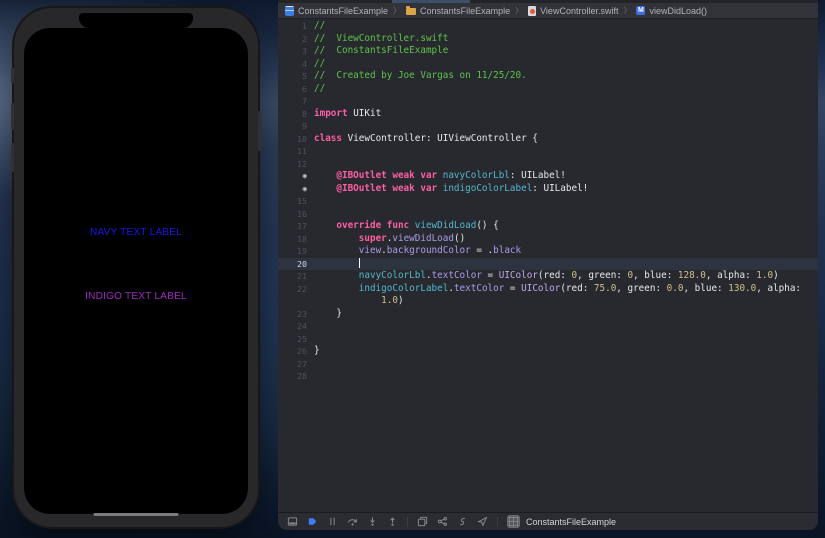  What do you see at coordinates (296, 314) in the screenshot?
I see `line-number: 23` at bounding box center [296, 314].